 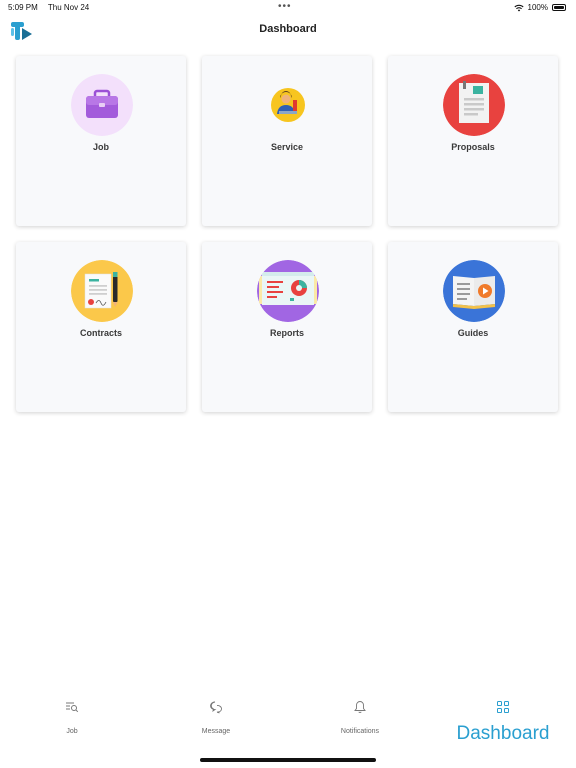 I want to click on header: Dashboard, so click(x=288, y=29).